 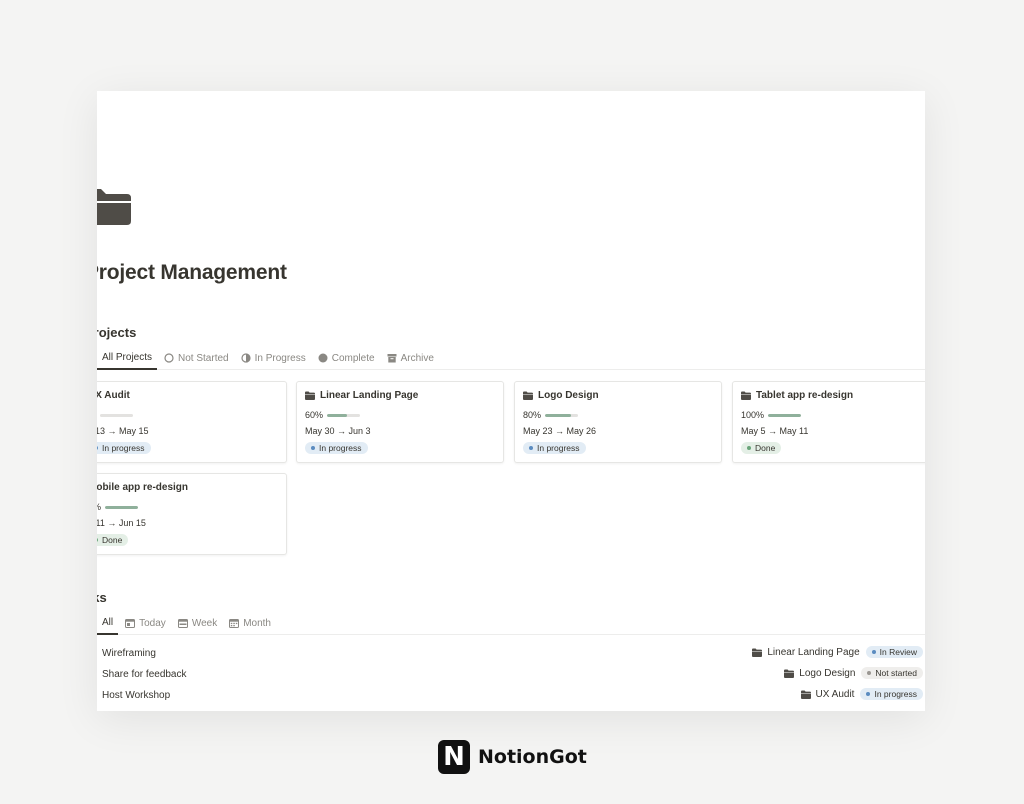 I want to click on tab-month: Month, so click(x=250, y=623).